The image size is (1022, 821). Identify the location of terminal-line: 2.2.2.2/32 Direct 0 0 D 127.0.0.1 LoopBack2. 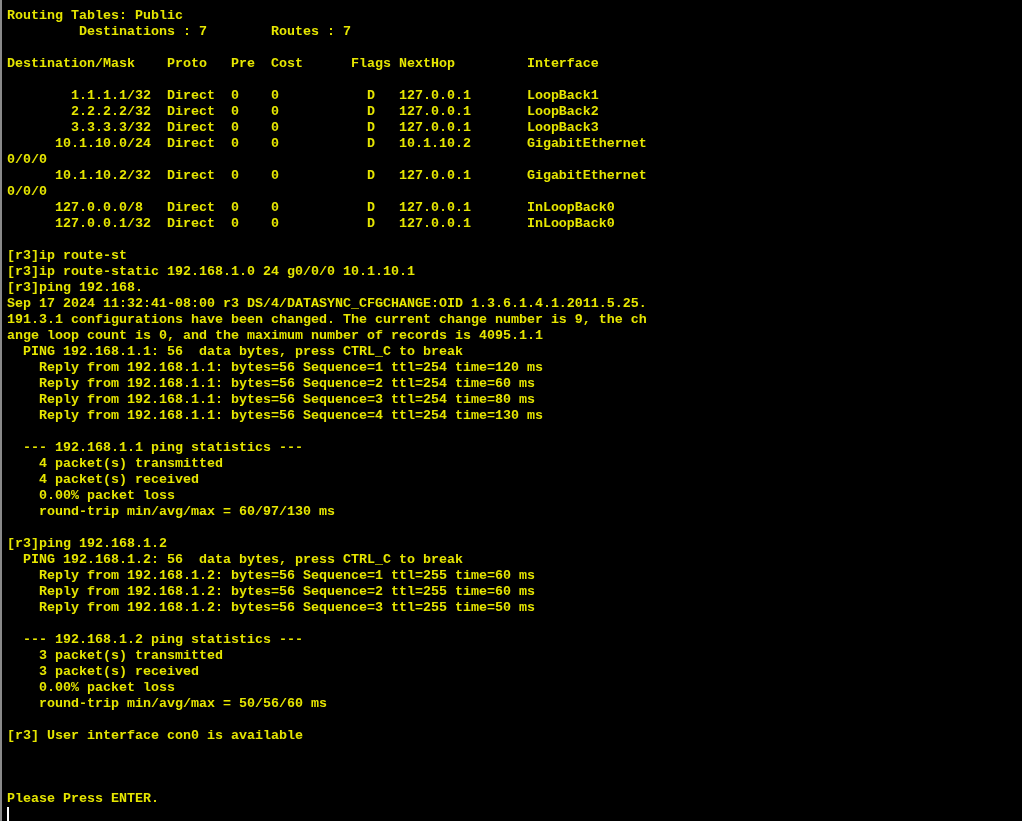
(335, 112).